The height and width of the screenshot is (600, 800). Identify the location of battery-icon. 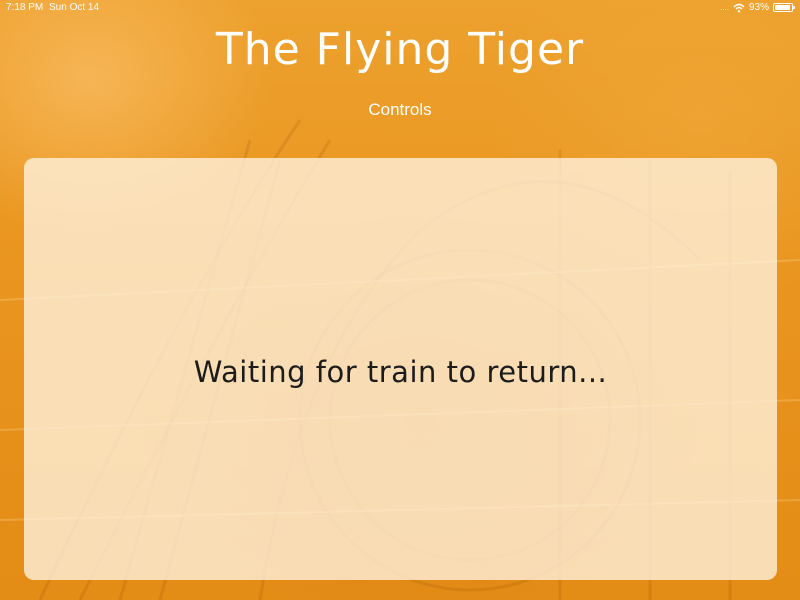
(784, 7).